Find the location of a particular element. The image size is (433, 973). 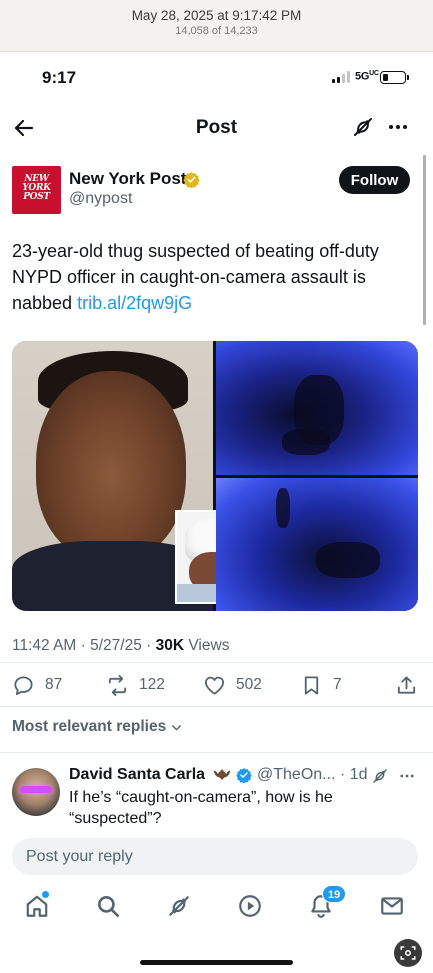

network-label: 5GUC is located at coordinates (367, 76).